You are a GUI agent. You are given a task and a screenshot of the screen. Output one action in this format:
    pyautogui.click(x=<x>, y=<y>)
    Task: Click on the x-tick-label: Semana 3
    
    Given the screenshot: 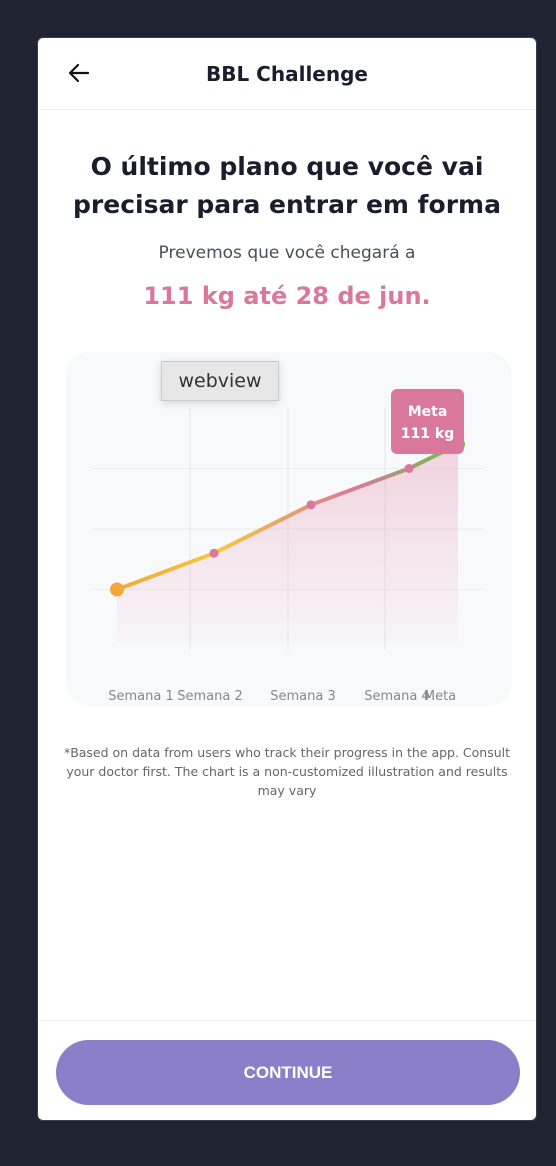 What is the action you would take?
    pyautogui.click(x=303, y=696)
    